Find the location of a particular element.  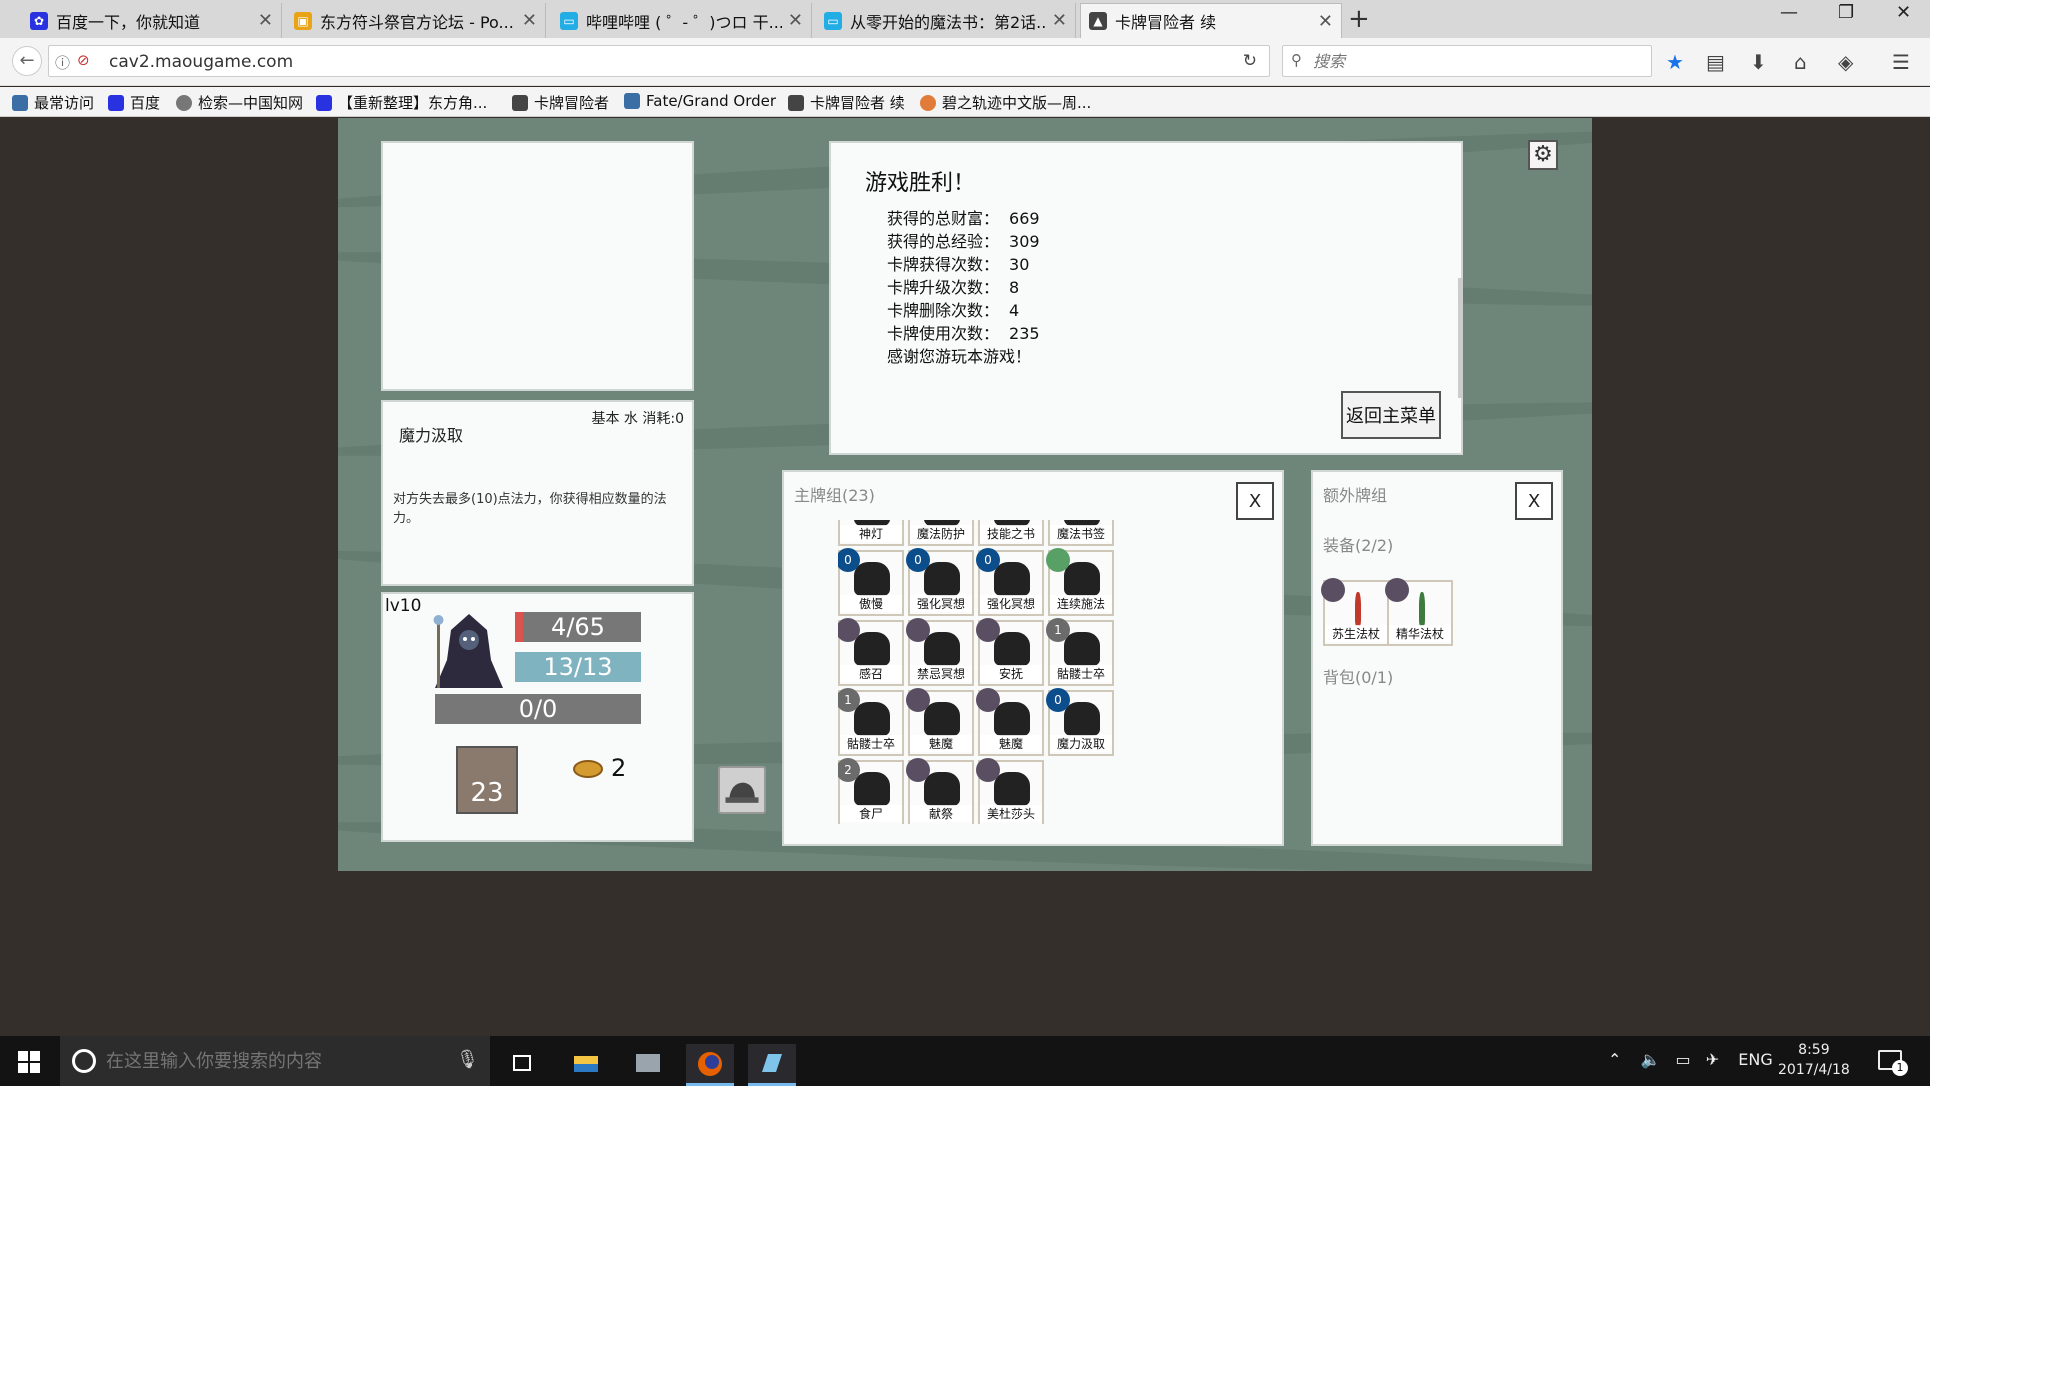

bookmark-item: 卡牌冒险者 is located at coordinates (560, 102).